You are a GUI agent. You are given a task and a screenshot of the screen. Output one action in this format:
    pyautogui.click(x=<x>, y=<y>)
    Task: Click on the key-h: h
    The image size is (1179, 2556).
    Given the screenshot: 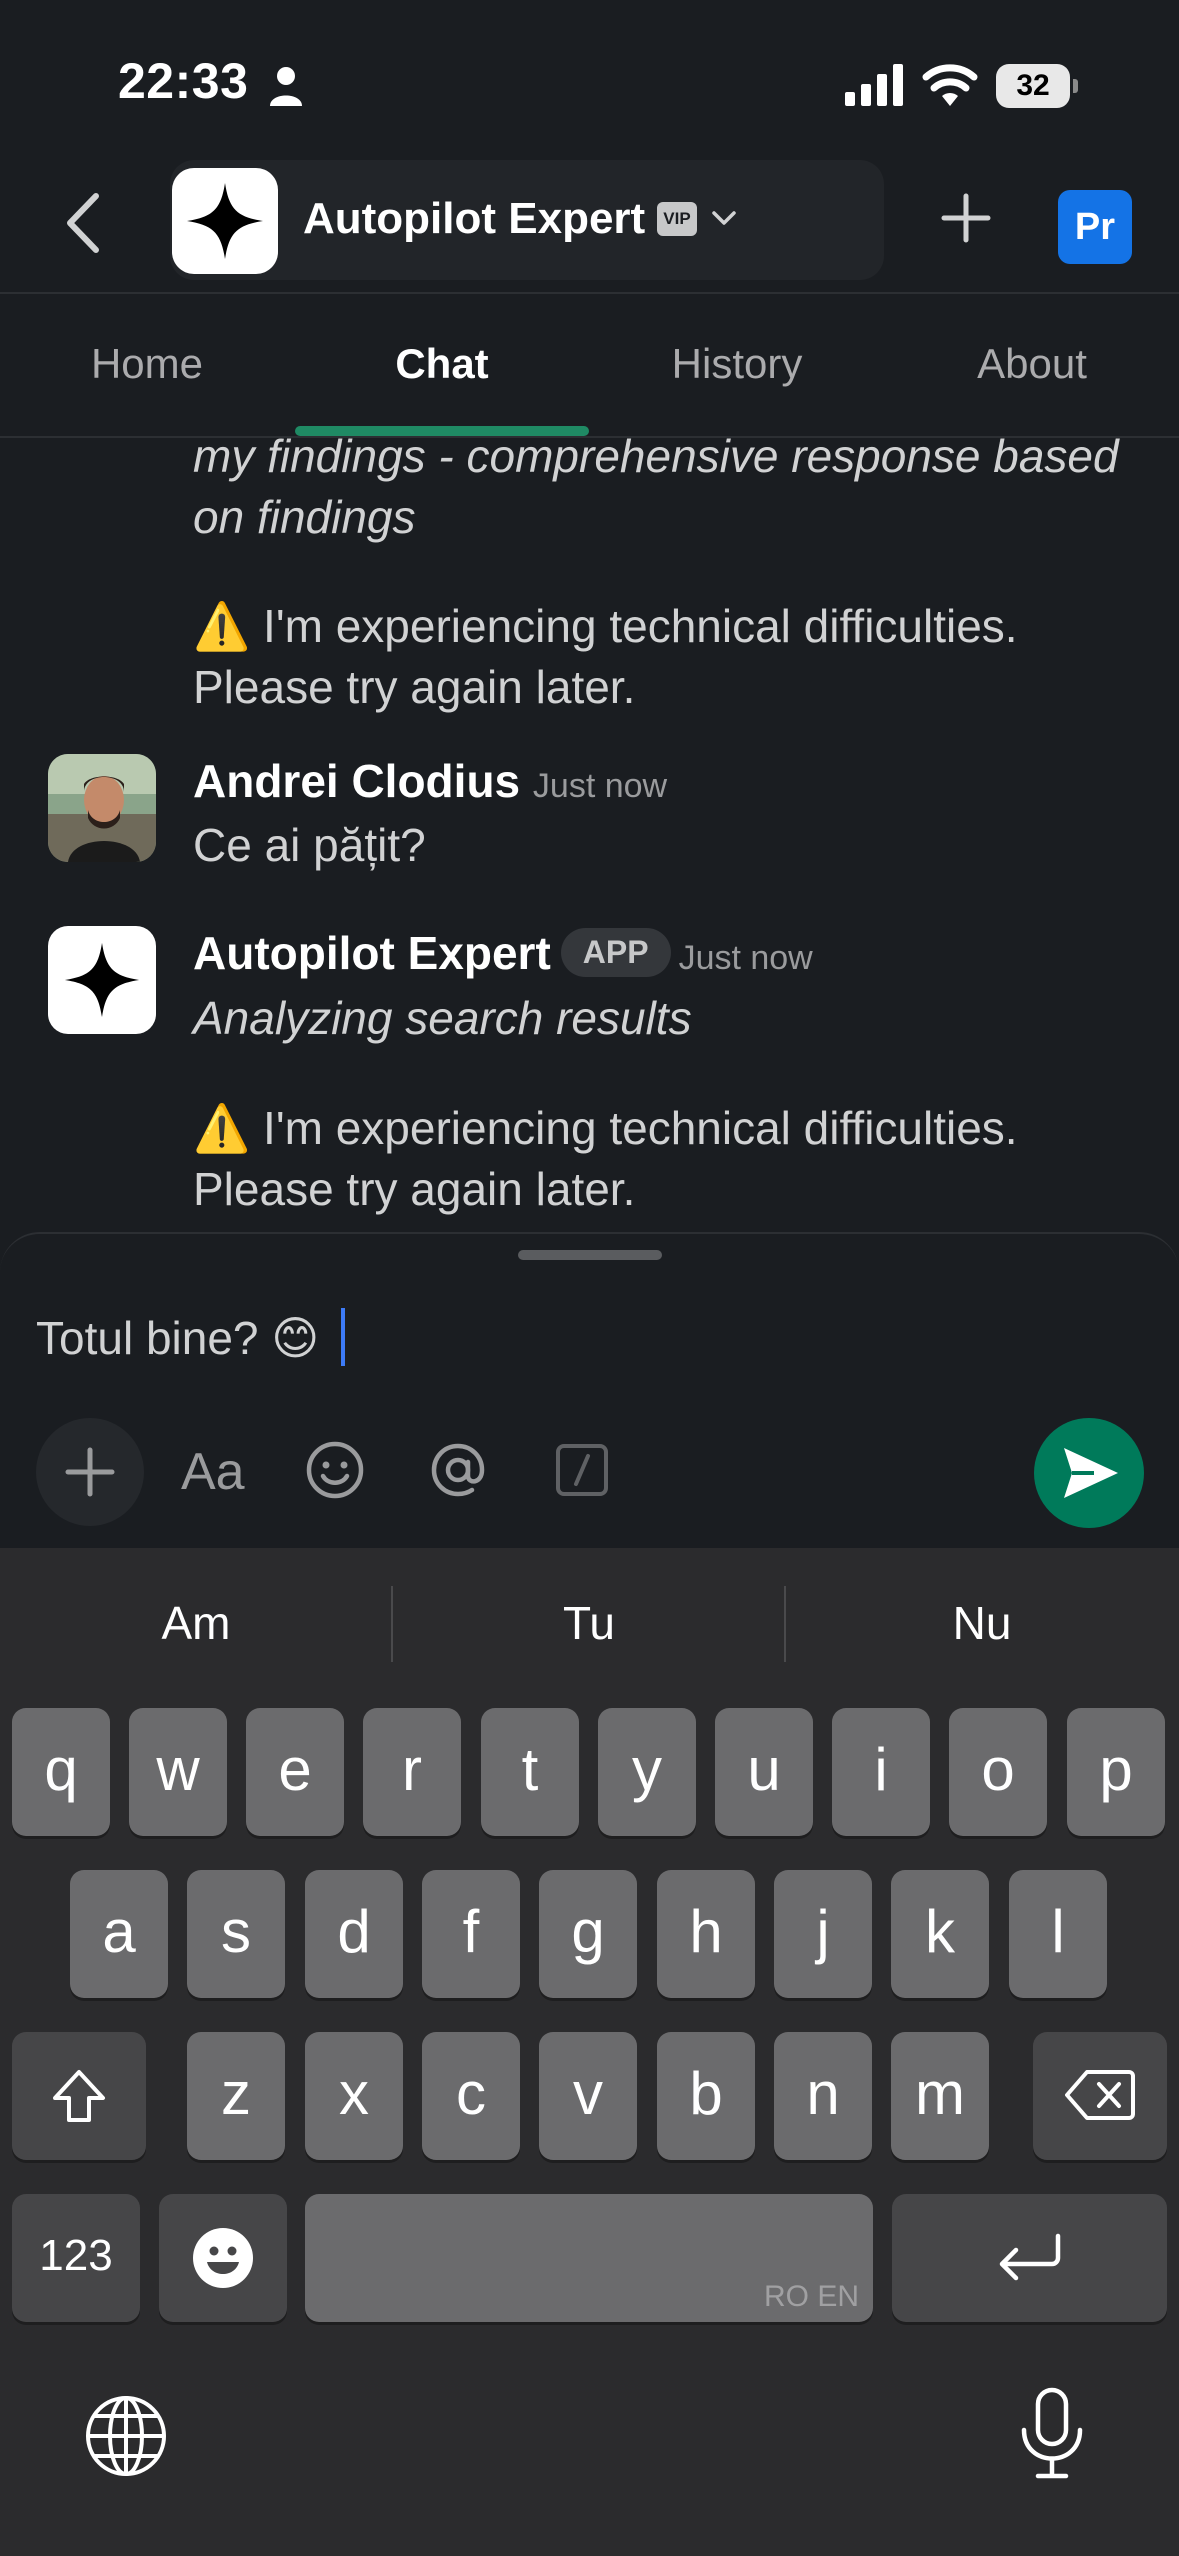 What is the action you would take?
    pyautogui.click(x=706, y=1934)
    